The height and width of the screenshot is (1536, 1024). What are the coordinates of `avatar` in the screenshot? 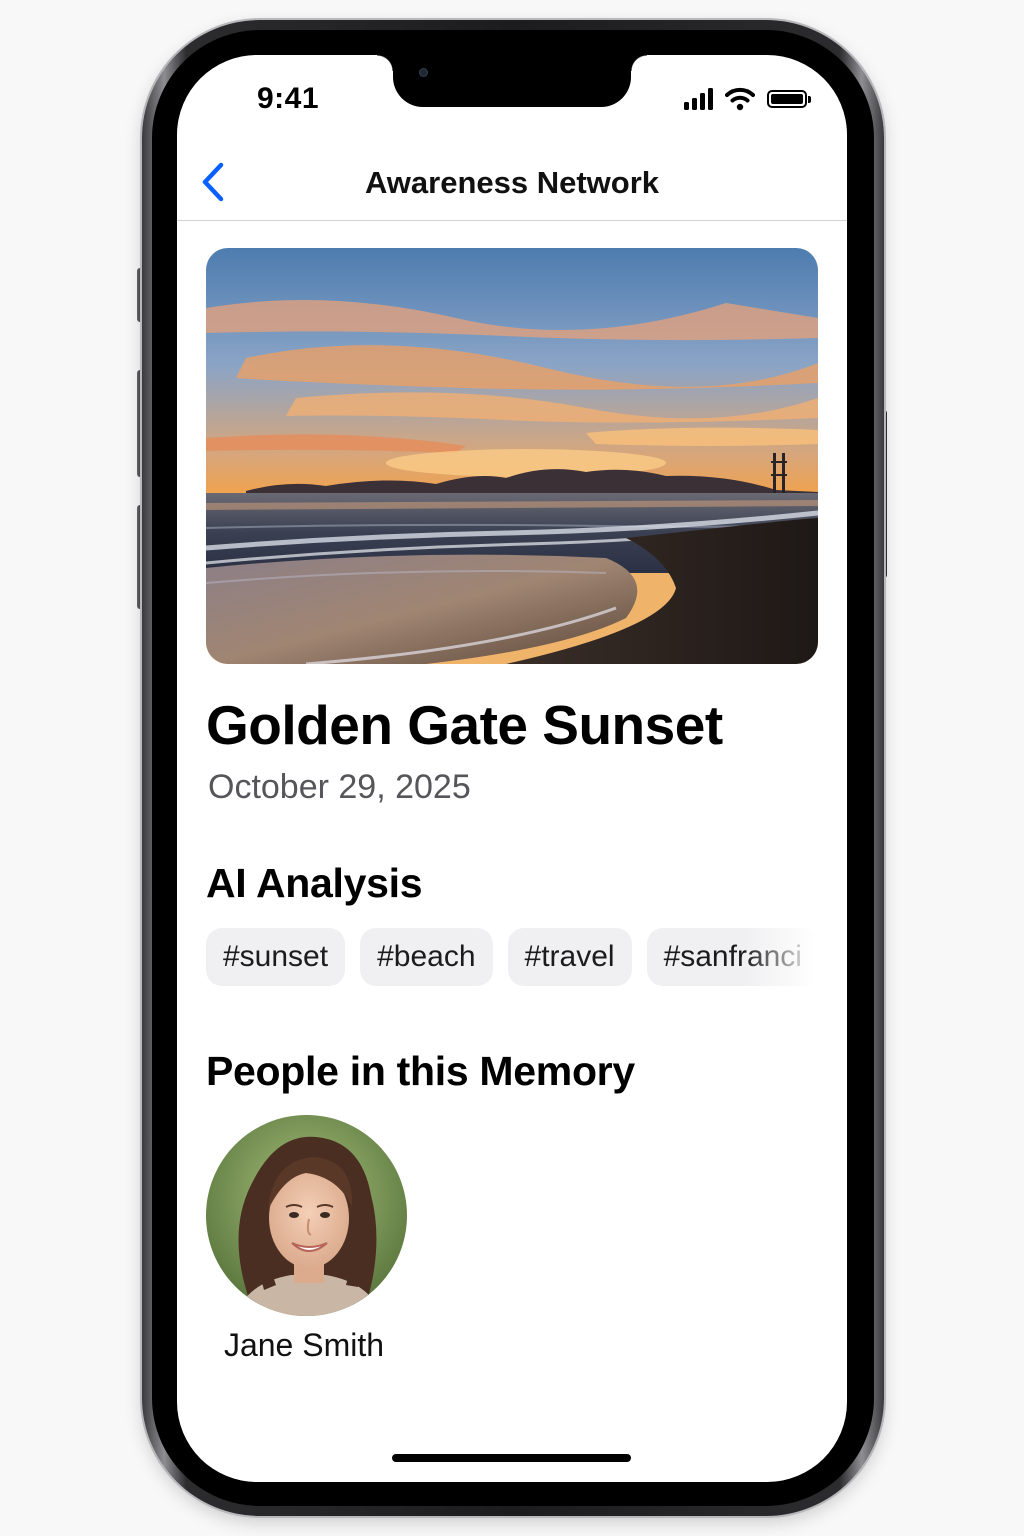 It's located at (306, 1215).